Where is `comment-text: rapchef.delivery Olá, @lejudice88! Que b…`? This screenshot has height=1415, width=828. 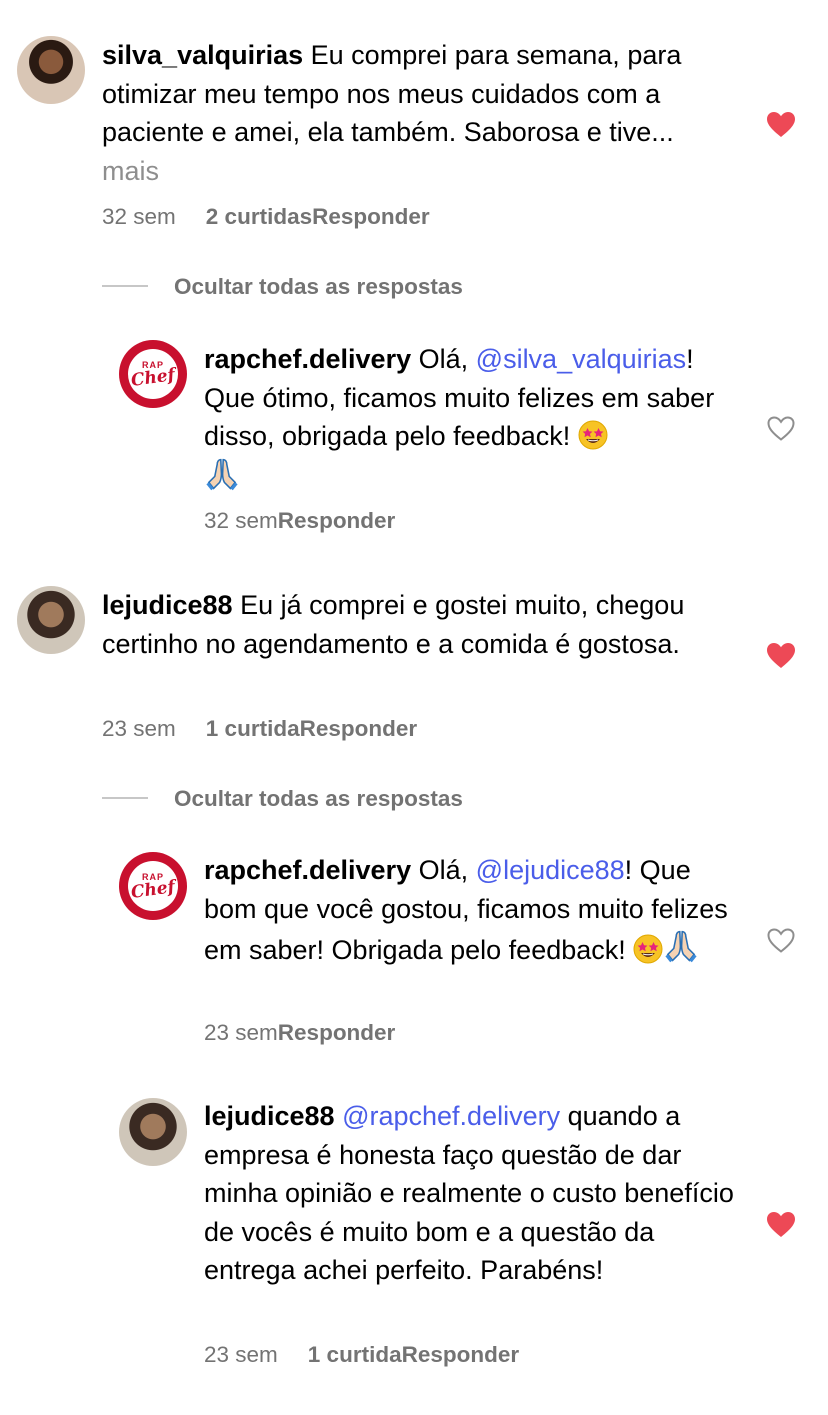
comment-text: rapchef.delivery Olá, @lejudice88! Que b… is located at coordinates (469, 910).